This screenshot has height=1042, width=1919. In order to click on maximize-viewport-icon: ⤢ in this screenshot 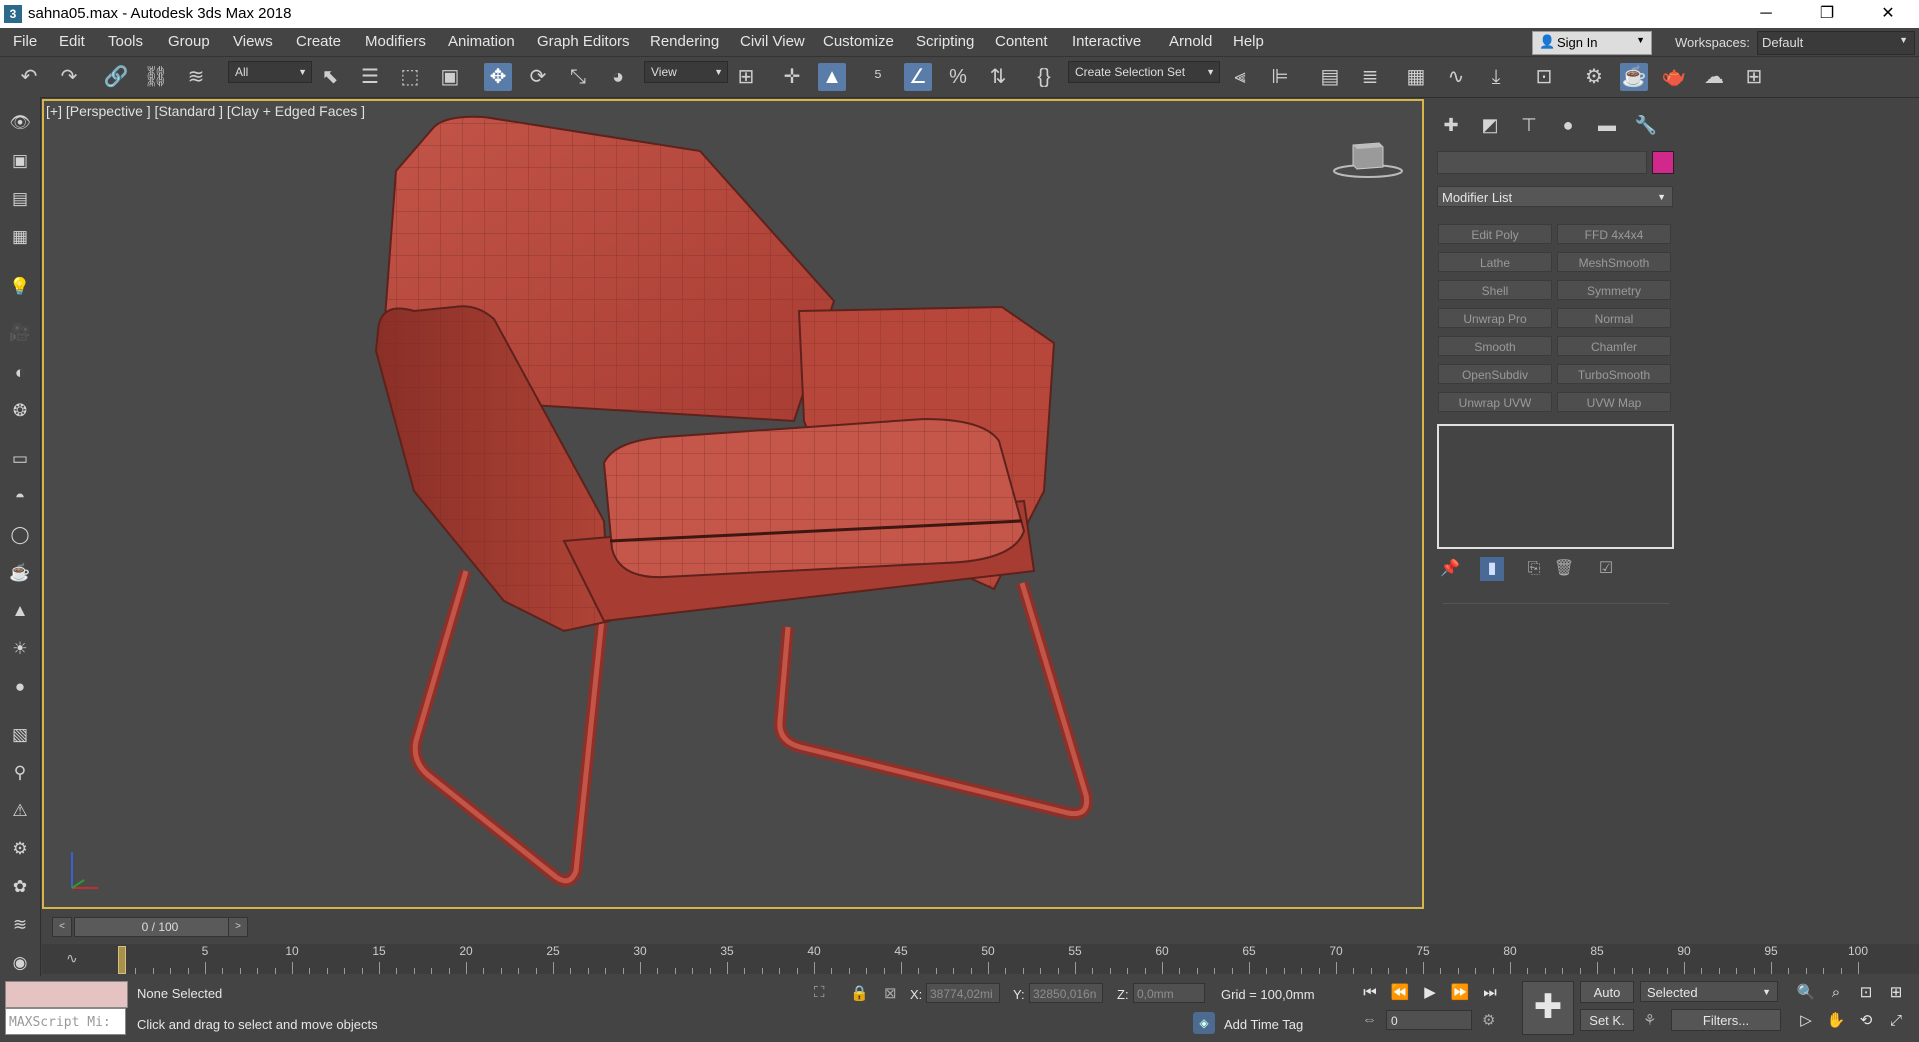, I will do `click(1896, 1021)`.